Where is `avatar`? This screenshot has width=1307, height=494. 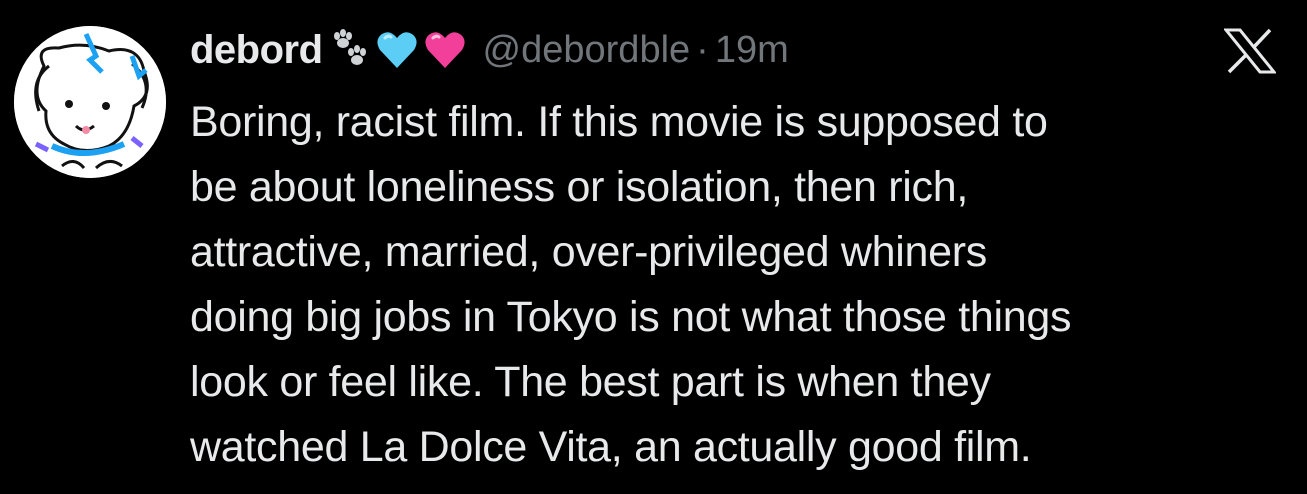
avatar is located at coordinates (90, 102).